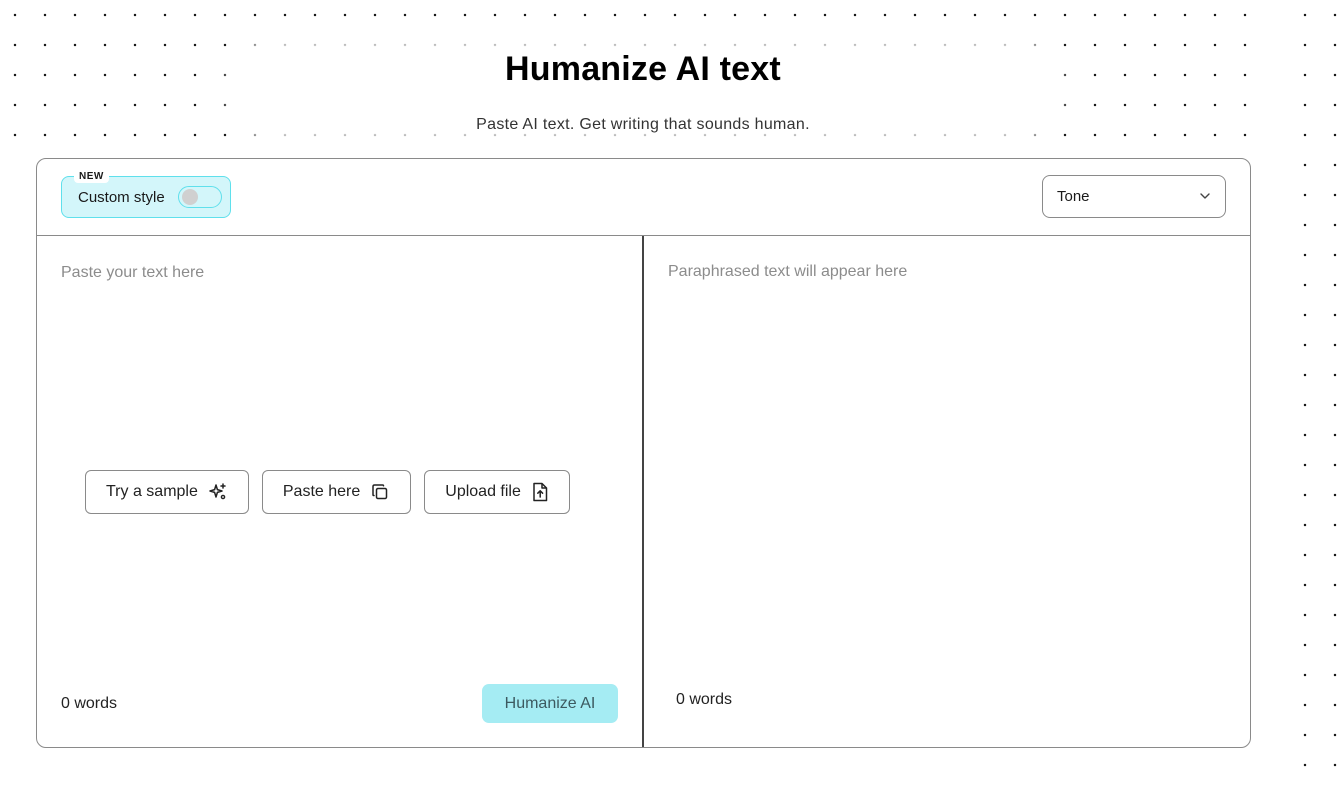 The image size is (1340, 790). What do you see at coordinates (1134, 196) in the screenshot?
I see `tone-dropdown: Tone` at bounding box center [1134, 196].